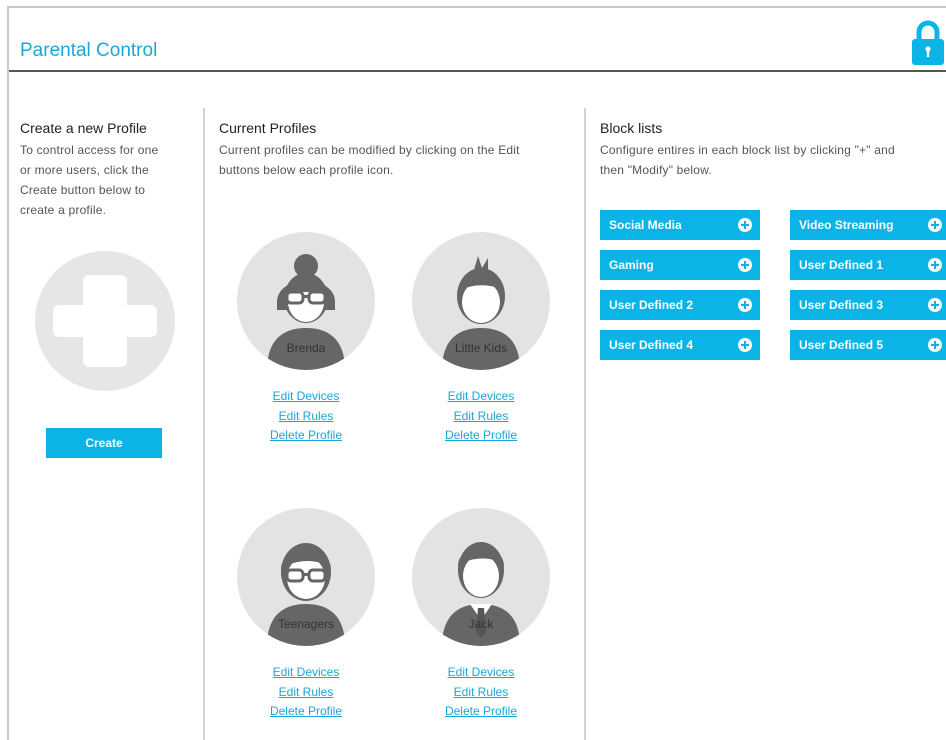  What do you see at coordinates (645, 225) in the screenshot?
I see `blocklist-label: Social Media` at bounding box center [645, 225].